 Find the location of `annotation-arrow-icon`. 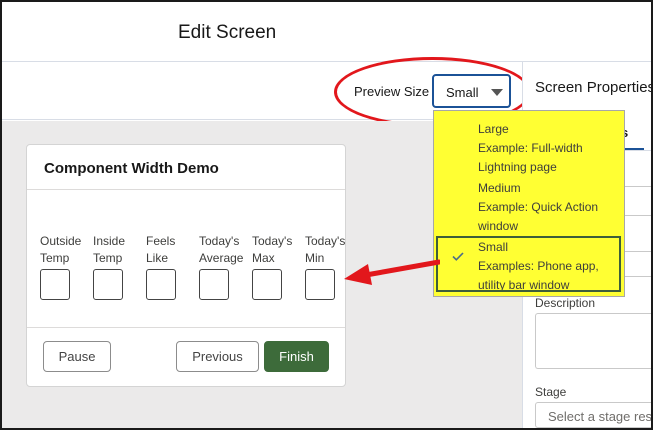

annotation-arrow-icon is located at coordinates (392, 272).